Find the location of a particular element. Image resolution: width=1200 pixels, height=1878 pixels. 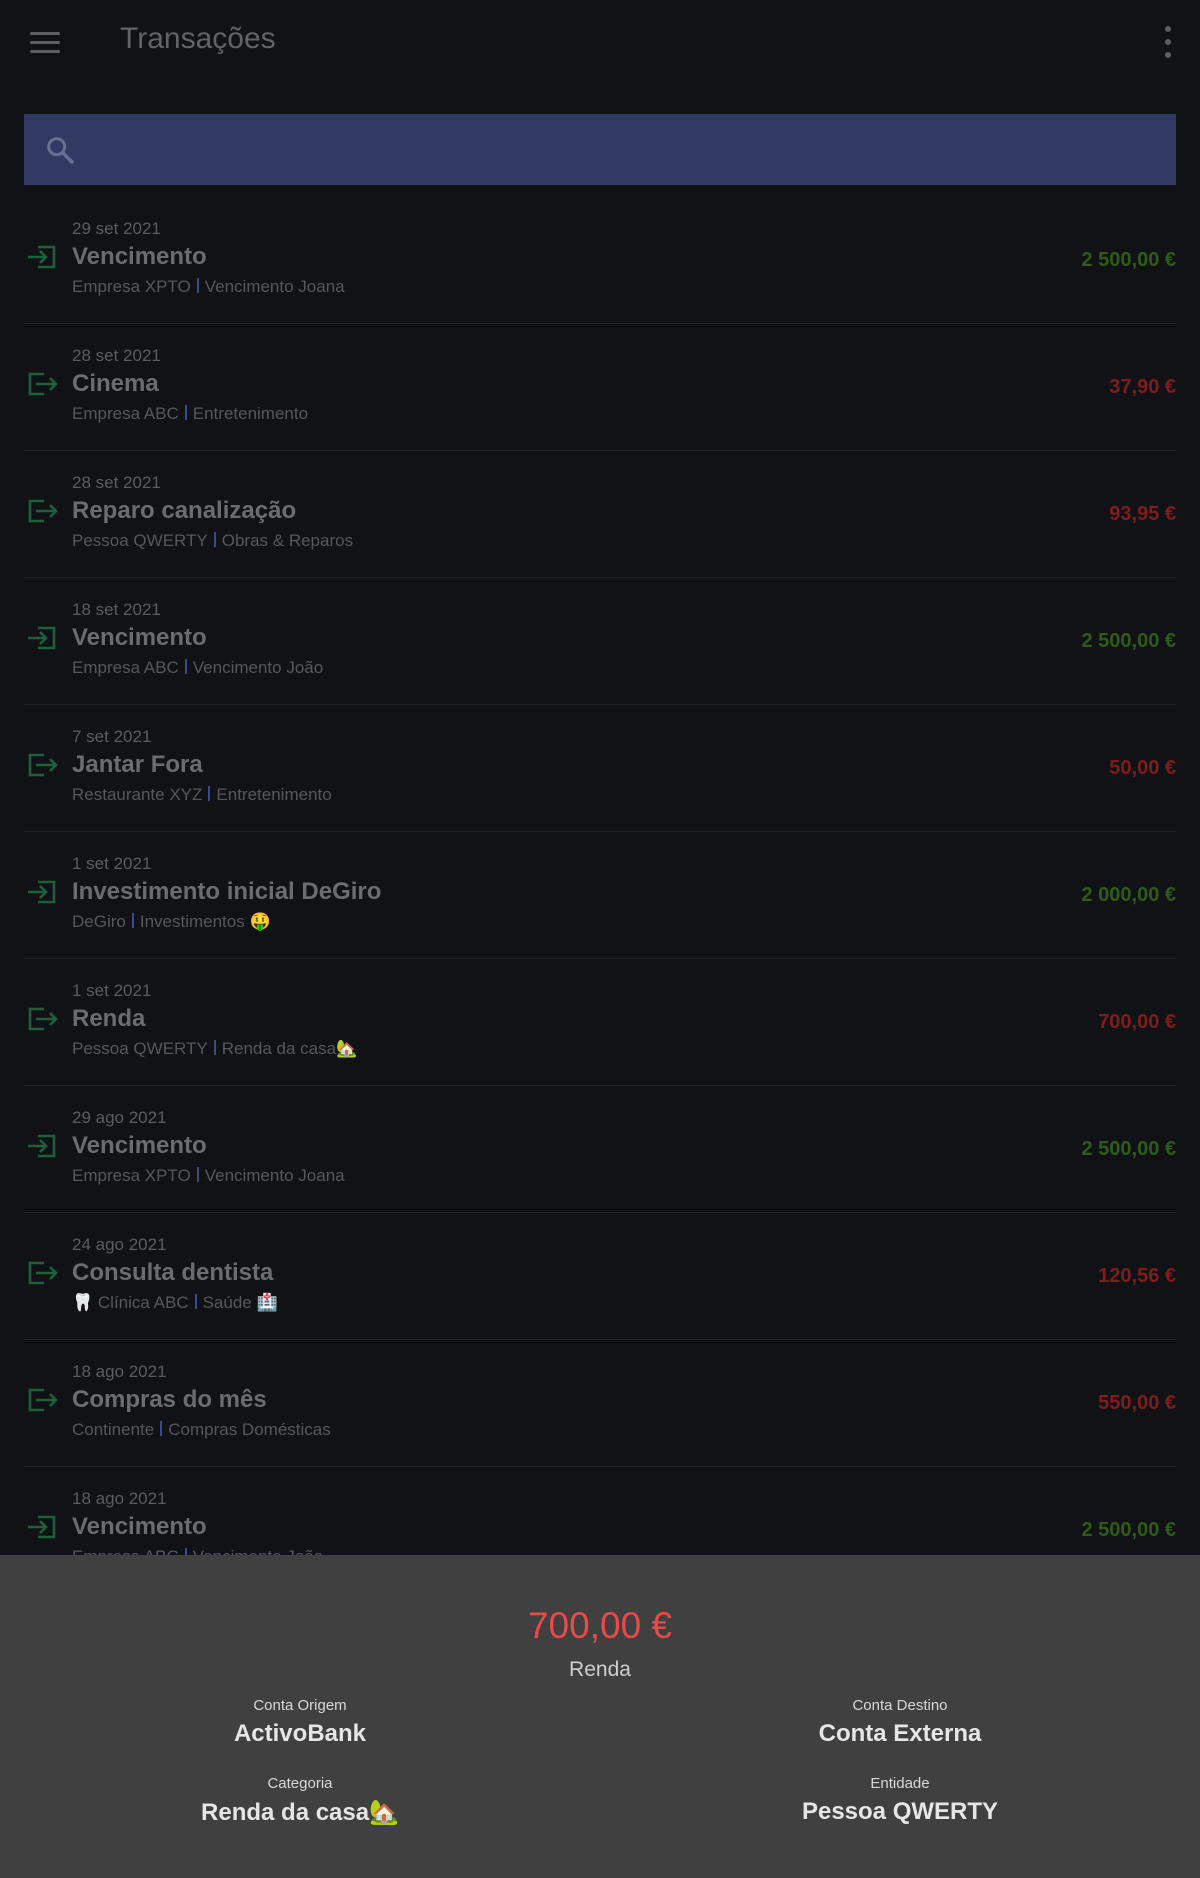

transaction-subtitle: Restaurante XYZ Entretenimento is located at coordinates (202, 795).